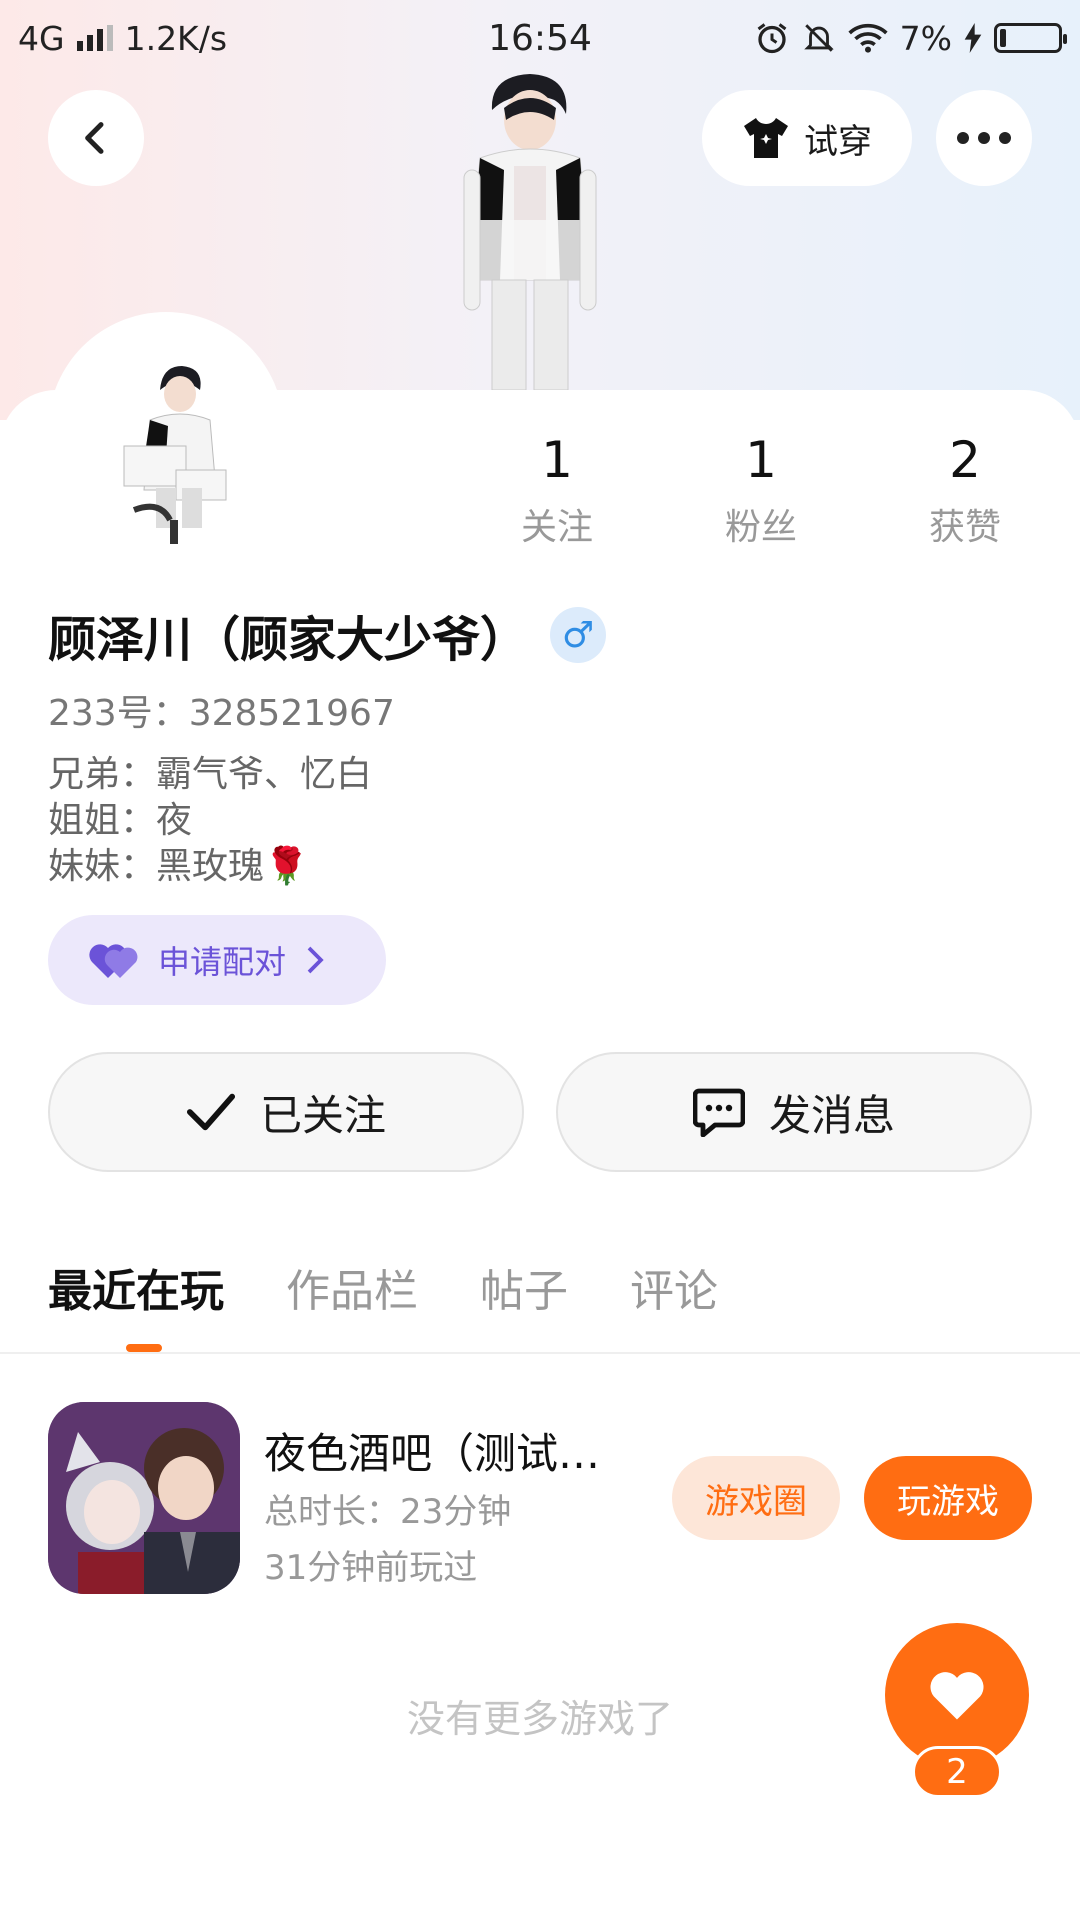 The width and height of the screenshot is (1080, 1920). What do you see at coordinates (222, 962) in the screenshot?
I see `apply-pair-label: 申请配对` at bounding box center [222, 962].